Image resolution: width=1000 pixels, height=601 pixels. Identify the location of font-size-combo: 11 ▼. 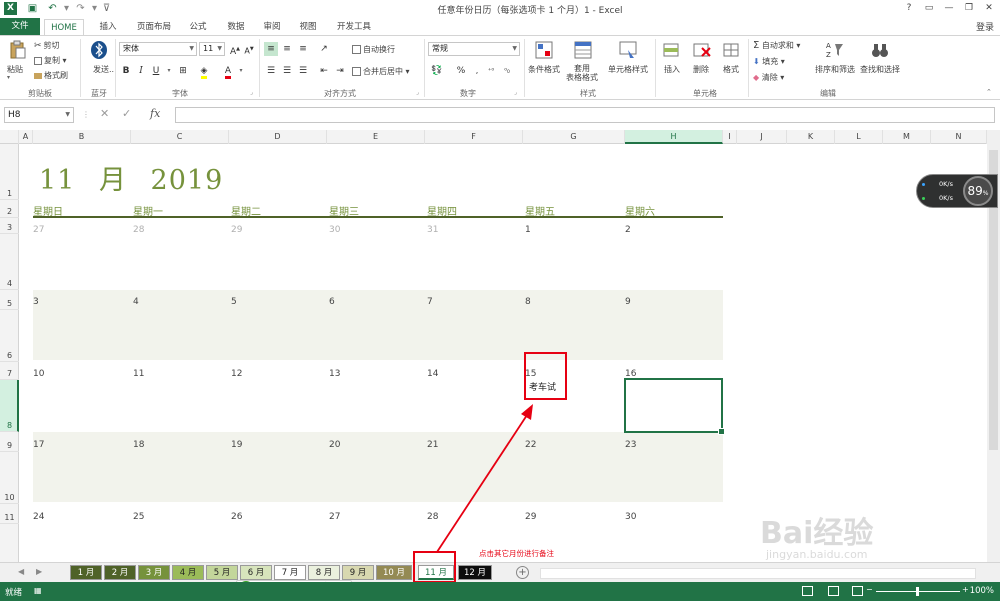
(212, 49).